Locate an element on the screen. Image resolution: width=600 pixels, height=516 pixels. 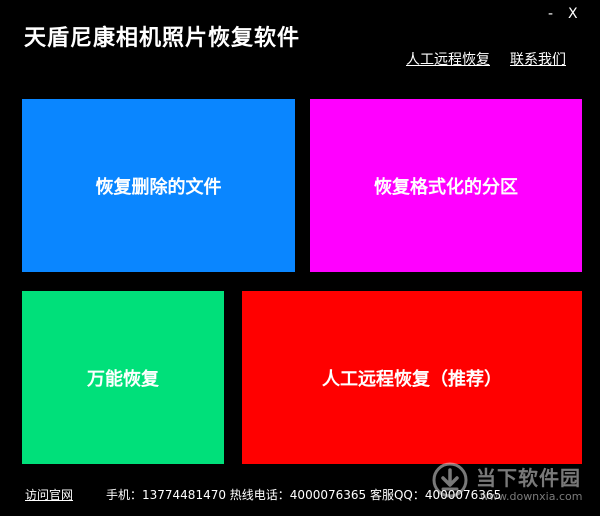
tile-label: 恢复删除的文件 is located at coordinates (158, 187).